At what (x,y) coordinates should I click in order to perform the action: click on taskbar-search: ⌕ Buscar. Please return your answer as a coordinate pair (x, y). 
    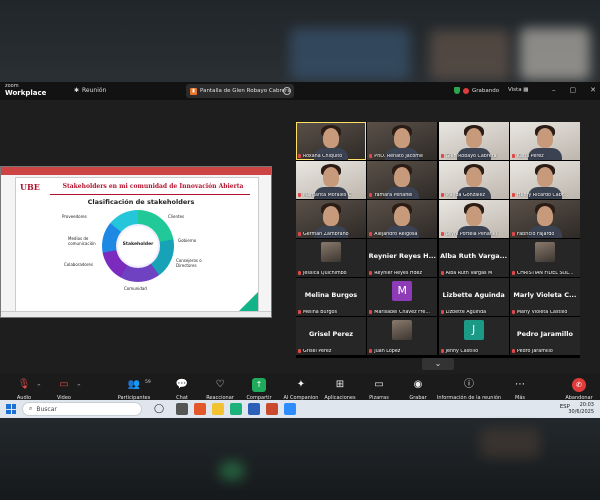
    Looking at the image, I should click on (82, 409).